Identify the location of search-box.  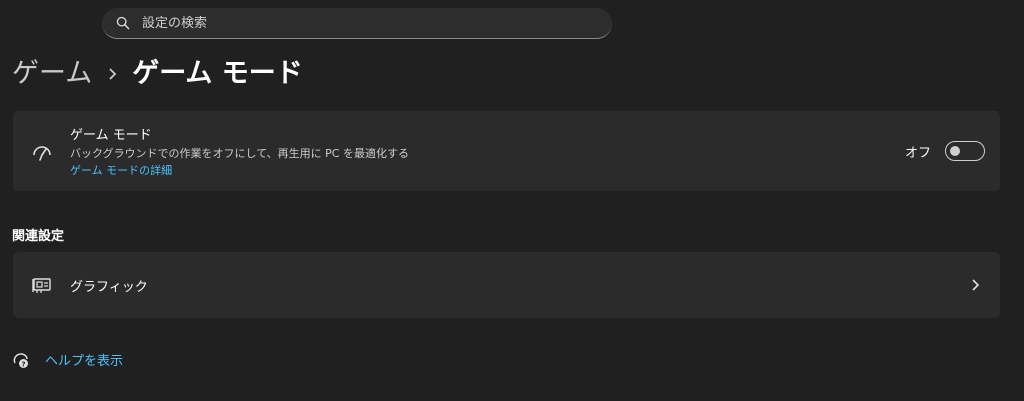
(357, 23).